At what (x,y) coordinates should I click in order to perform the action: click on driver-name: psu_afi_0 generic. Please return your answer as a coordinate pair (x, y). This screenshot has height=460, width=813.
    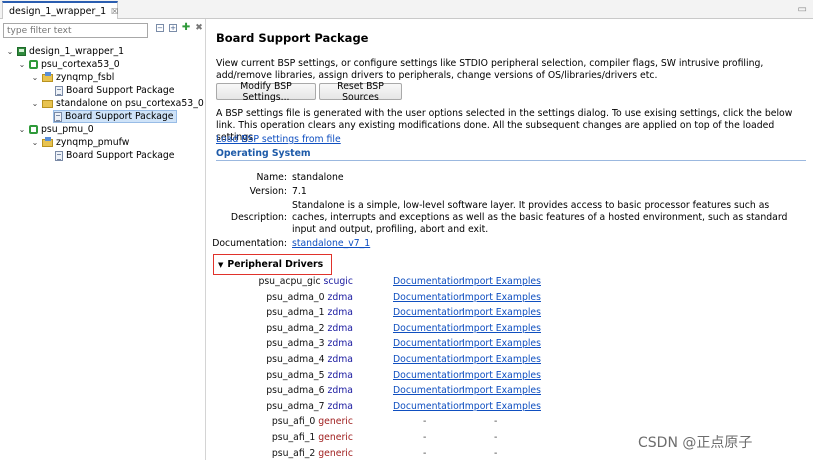
    Looking at the image, I should click on (312, 421).